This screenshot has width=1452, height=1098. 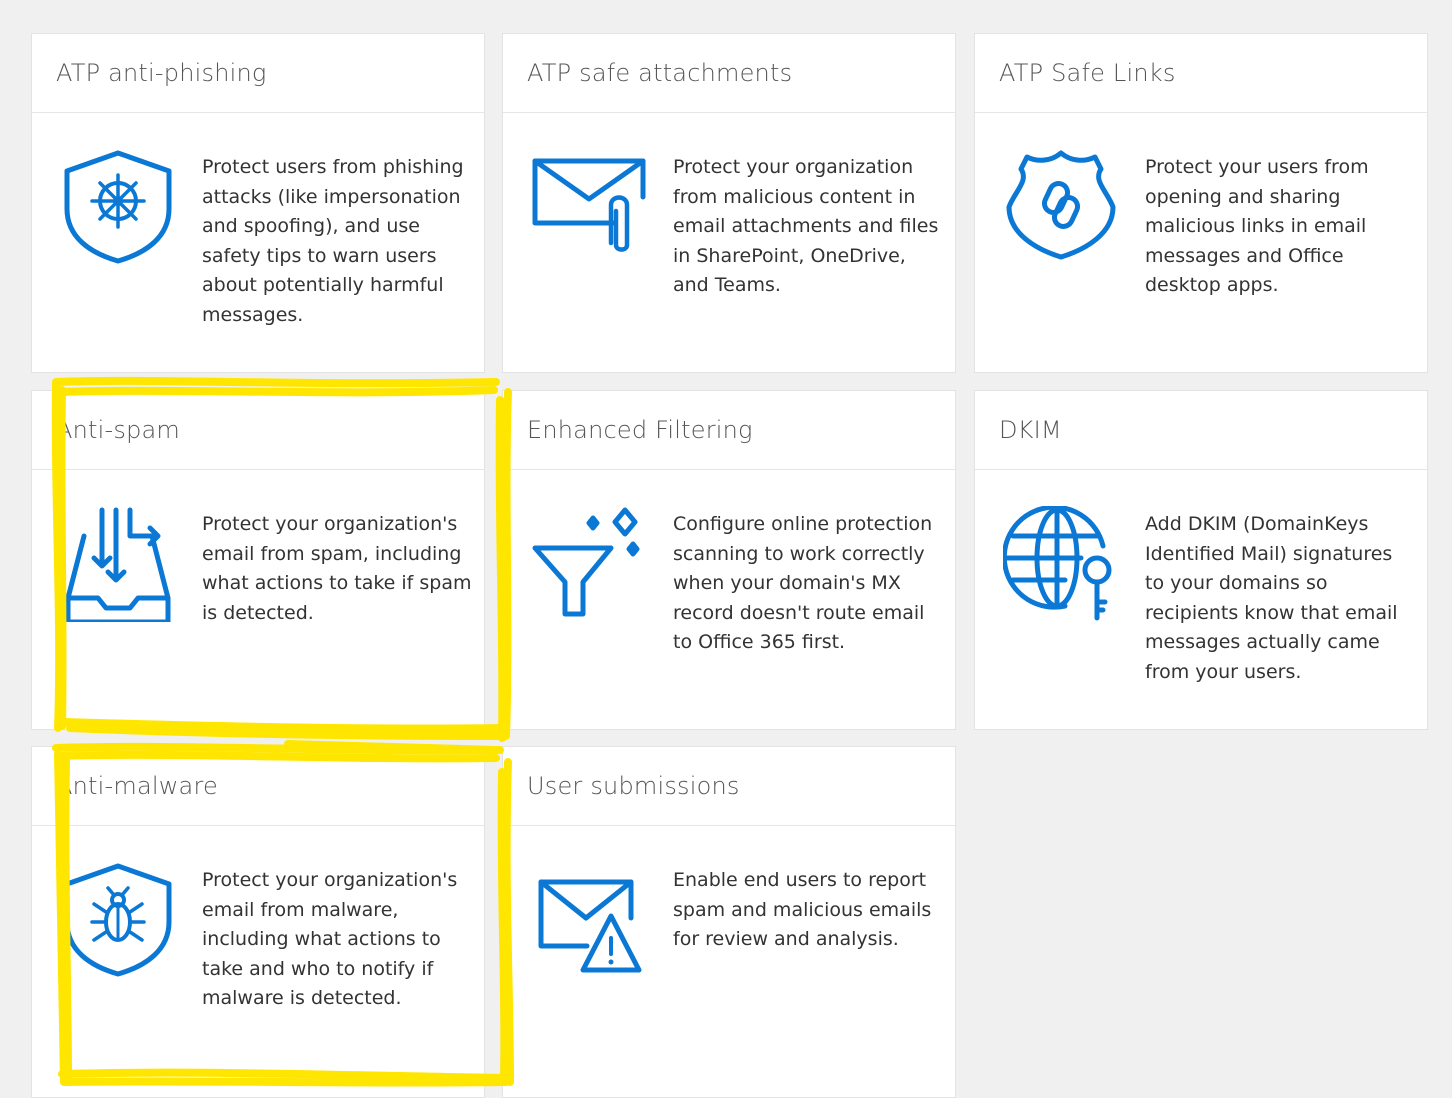 I want to click on envelope-paperclip-icon, so click(x=589, y=207).